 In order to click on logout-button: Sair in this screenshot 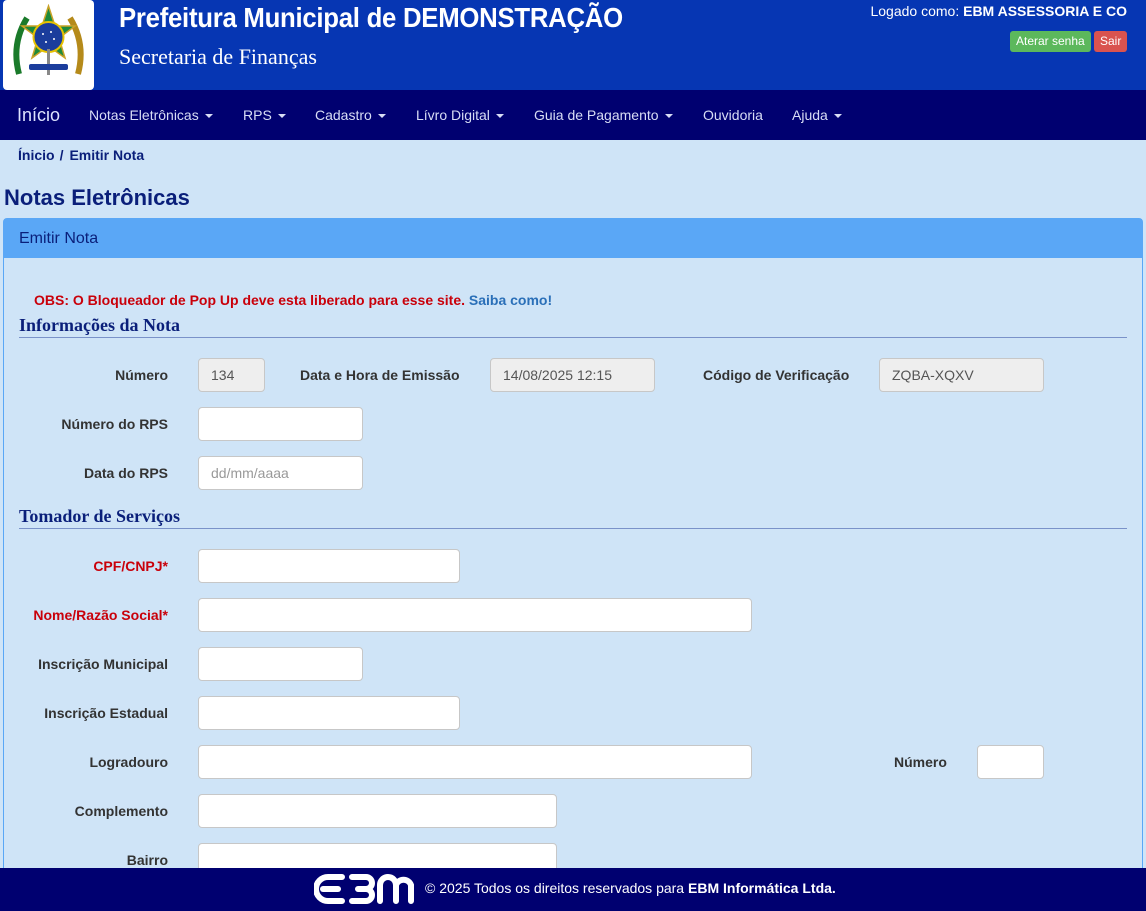, I will do `click(1111, 41)`.